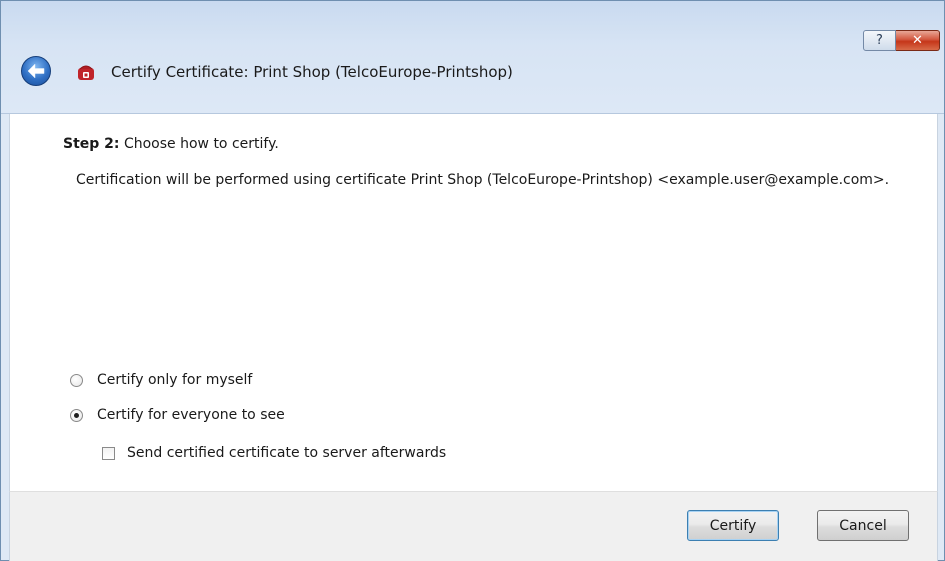 The width and height of the screenshot is (945, 561). I want to click on help-icon: ?, so click(879, 40).